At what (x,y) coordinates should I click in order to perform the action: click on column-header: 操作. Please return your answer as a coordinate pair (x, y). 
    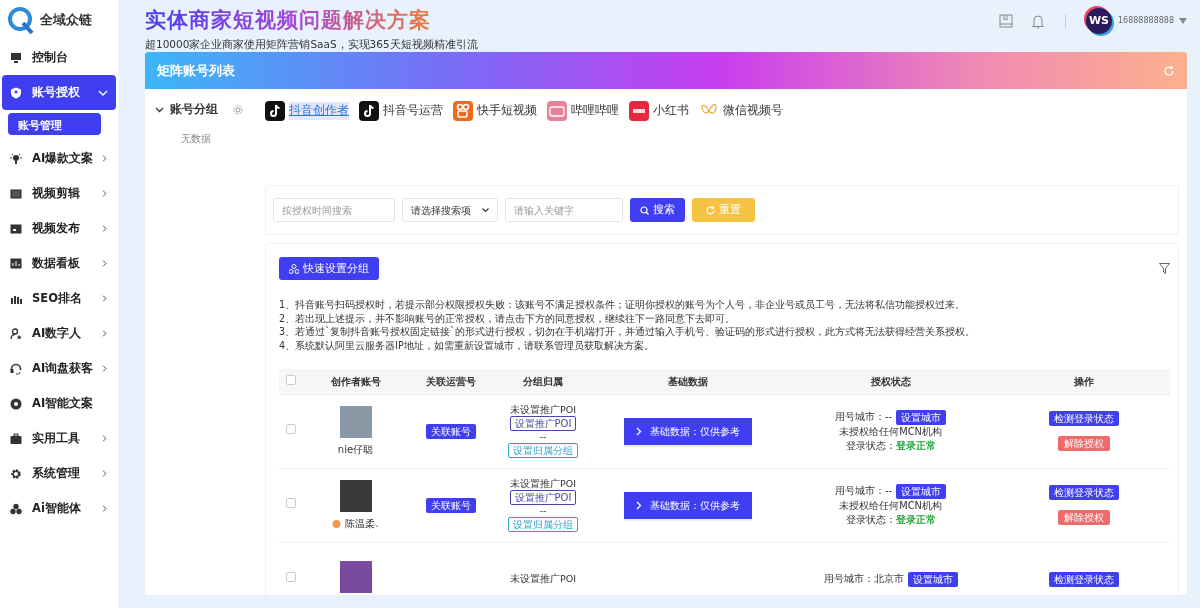
    Looking at the image, I should click on (1084, 382).